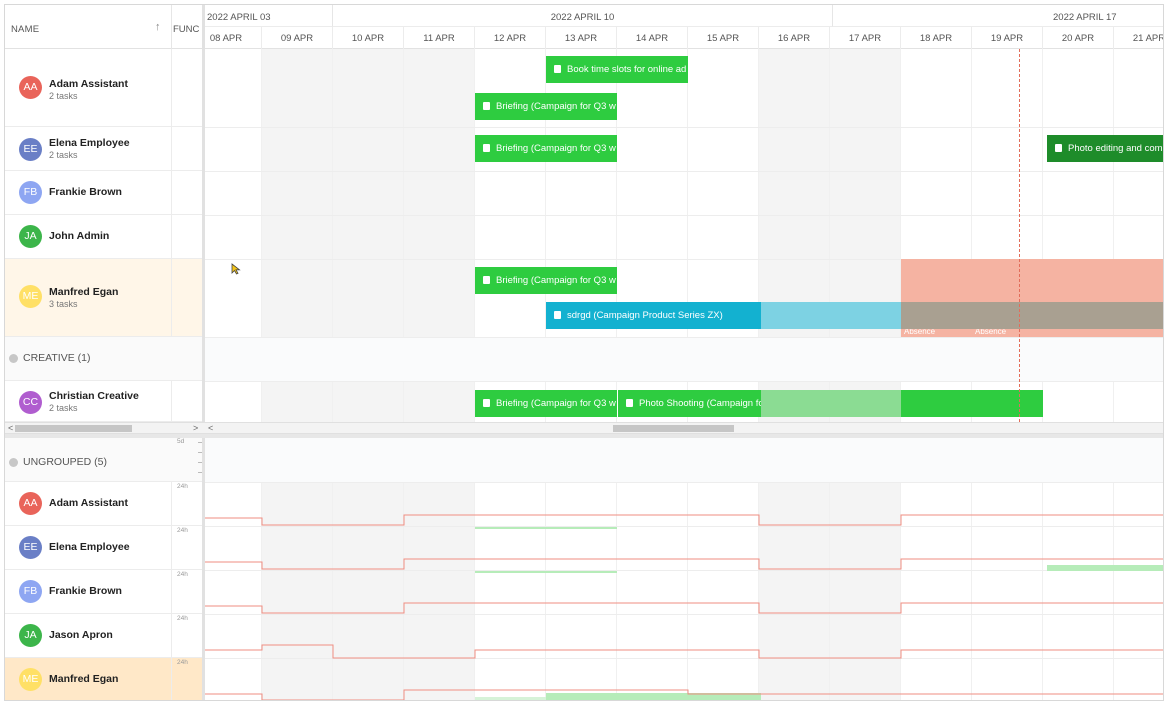  I want to click on resource-row: ME Manfred Egan 3 tasks, so click(103, 298).